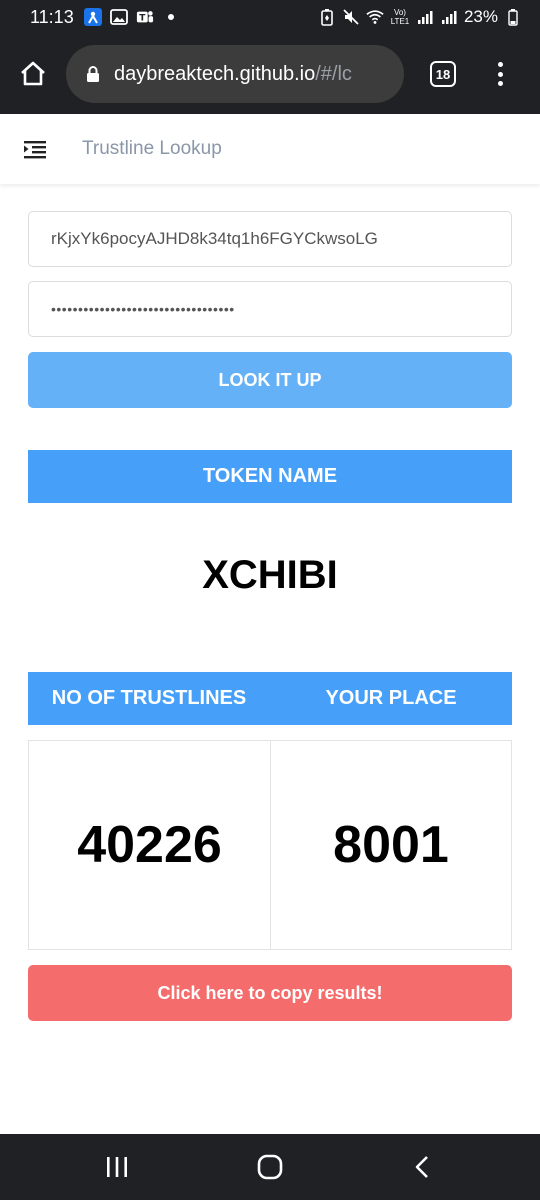  Describe the element at coordinates (270, 380) in the screenshot. I see `look-it-up-button: LOOK IT UP` at that location.